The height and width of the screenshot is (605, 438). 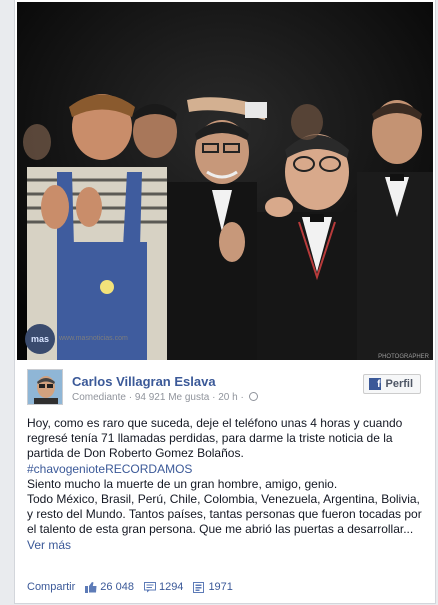 I want to click on post-meta: Comediante · 94 921 Me gusta · 20 h ·, so click(x=165, y=397).